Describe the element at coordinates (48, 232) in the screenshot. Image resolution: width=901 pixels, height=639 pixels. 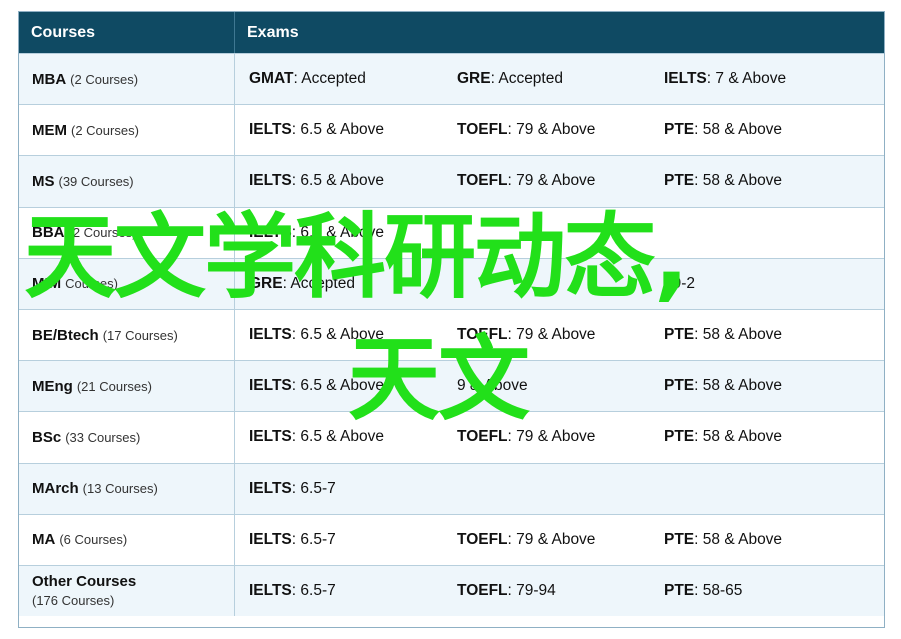
I see `course-name: BBA` at that location.